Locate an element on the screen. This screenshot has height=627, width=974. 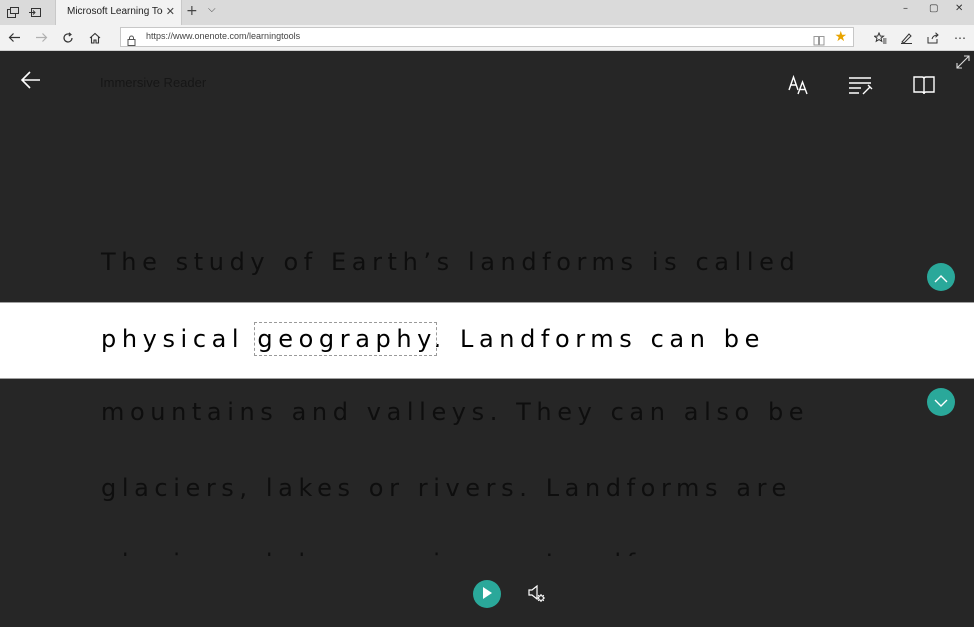
back-arrow-icon is located at coordinates (31, 80).